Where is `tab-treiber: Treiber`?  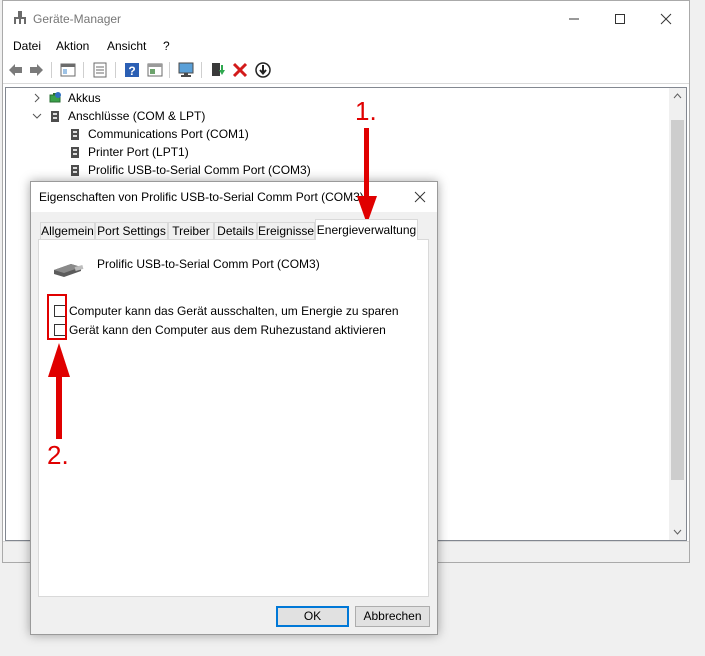
tab-treiber: Treiber is located at coordinates (191, 230).